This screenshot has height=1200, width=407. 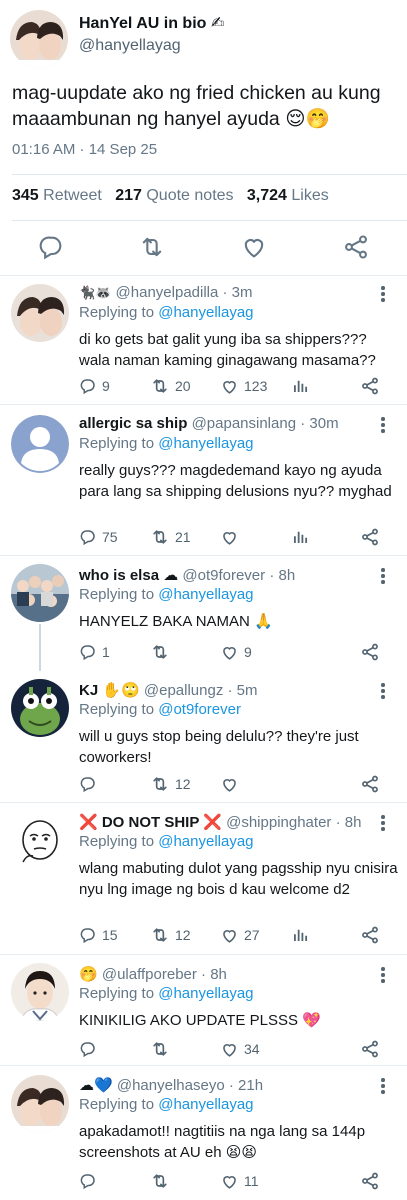 What do you see at coordinates (88, 974) in the screenshot?
I see `reply-author-name: 🤭` at bounding box center [88, 974].